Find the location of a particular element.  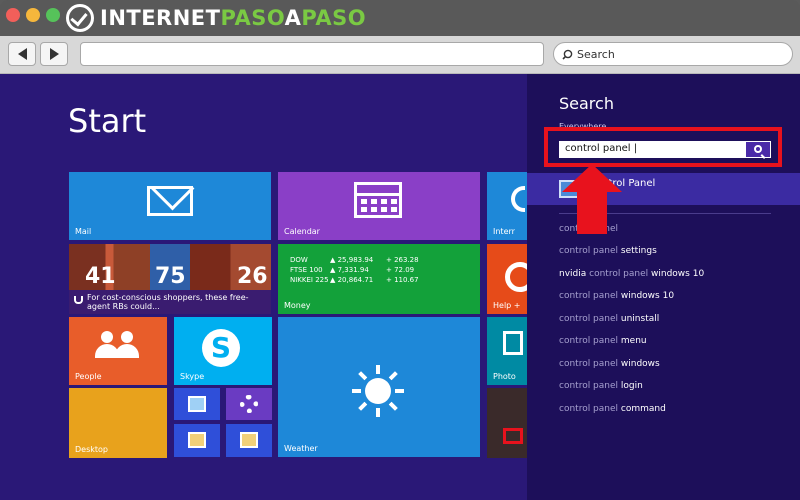

charm-title: Search is located at coordinates (586, 103).